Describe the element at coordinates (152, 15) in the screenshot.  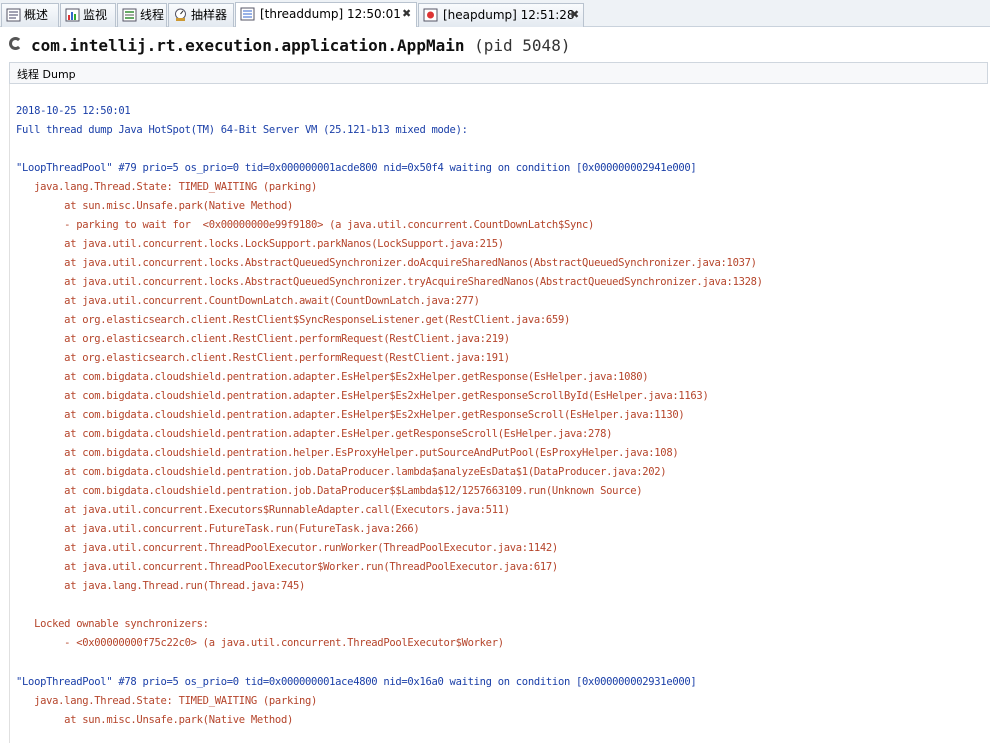
I see `tab-label: 线程` at that location.